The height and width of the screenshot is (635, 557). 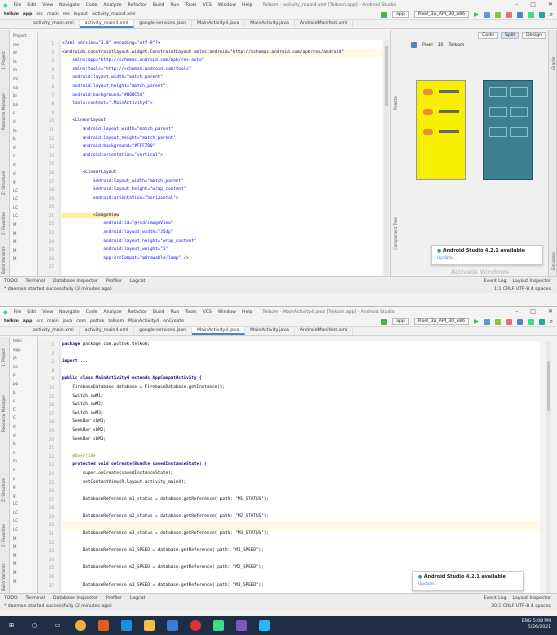 I want to click on sync-icon, so click(x=519, y=14).